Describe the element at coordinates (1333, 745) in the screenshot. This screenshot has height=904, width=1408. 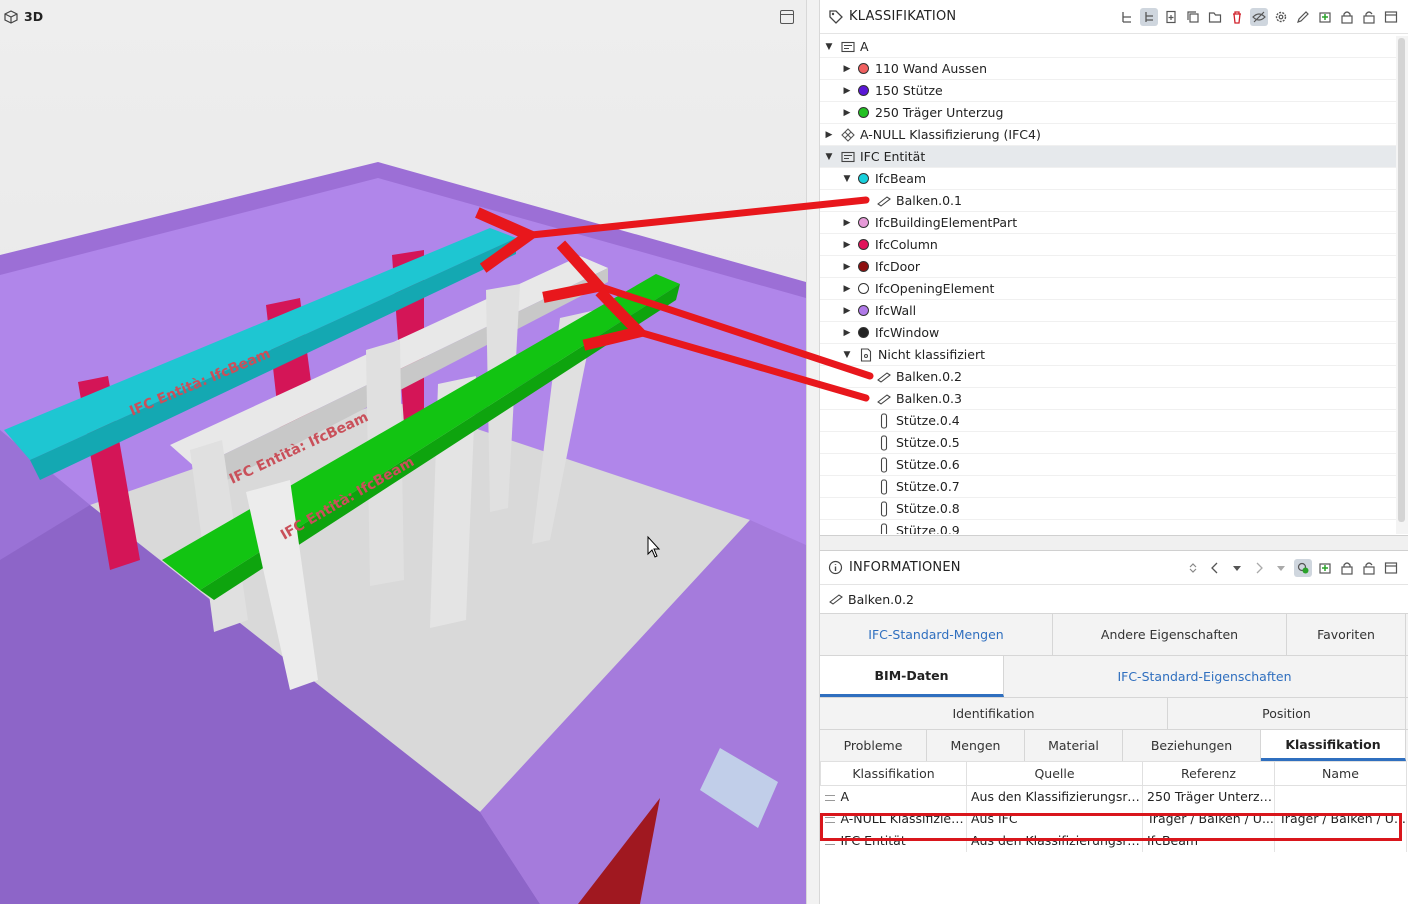
I see `tab-klassifikation: Klassifikation` at that location.